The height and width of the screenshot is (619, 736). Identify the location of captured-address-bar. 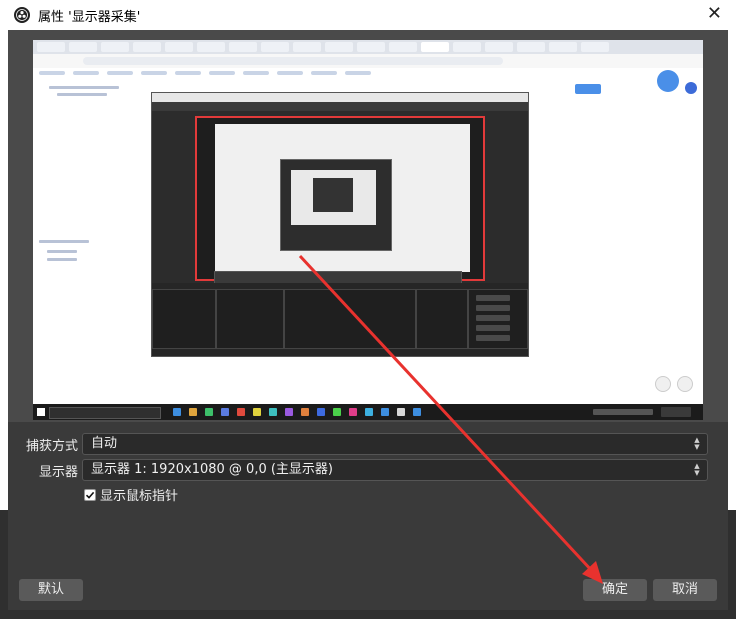
(368, 61).